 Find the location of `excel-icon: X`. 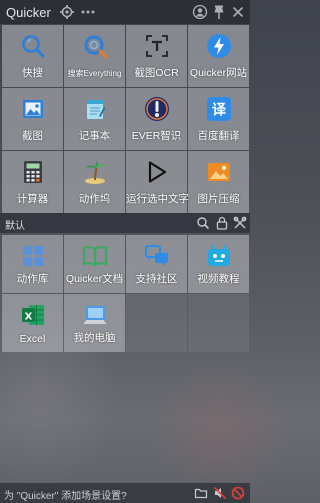

excel-icon: X is located at coordinates (33, 315).